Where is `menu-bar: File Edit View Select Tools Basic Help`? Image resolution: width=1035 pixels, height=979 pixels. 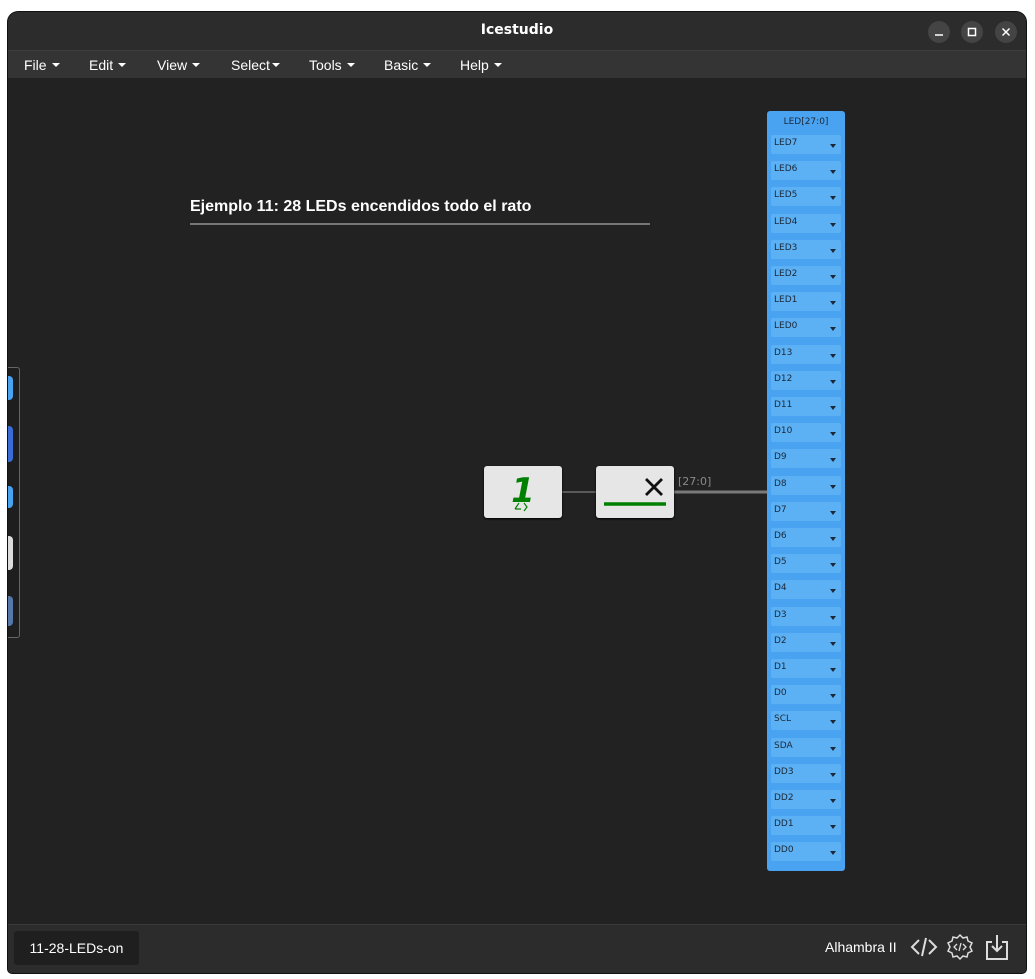 menu-bar: File Edit View Select Tools Basic Help is located at coordinates (517, 65).